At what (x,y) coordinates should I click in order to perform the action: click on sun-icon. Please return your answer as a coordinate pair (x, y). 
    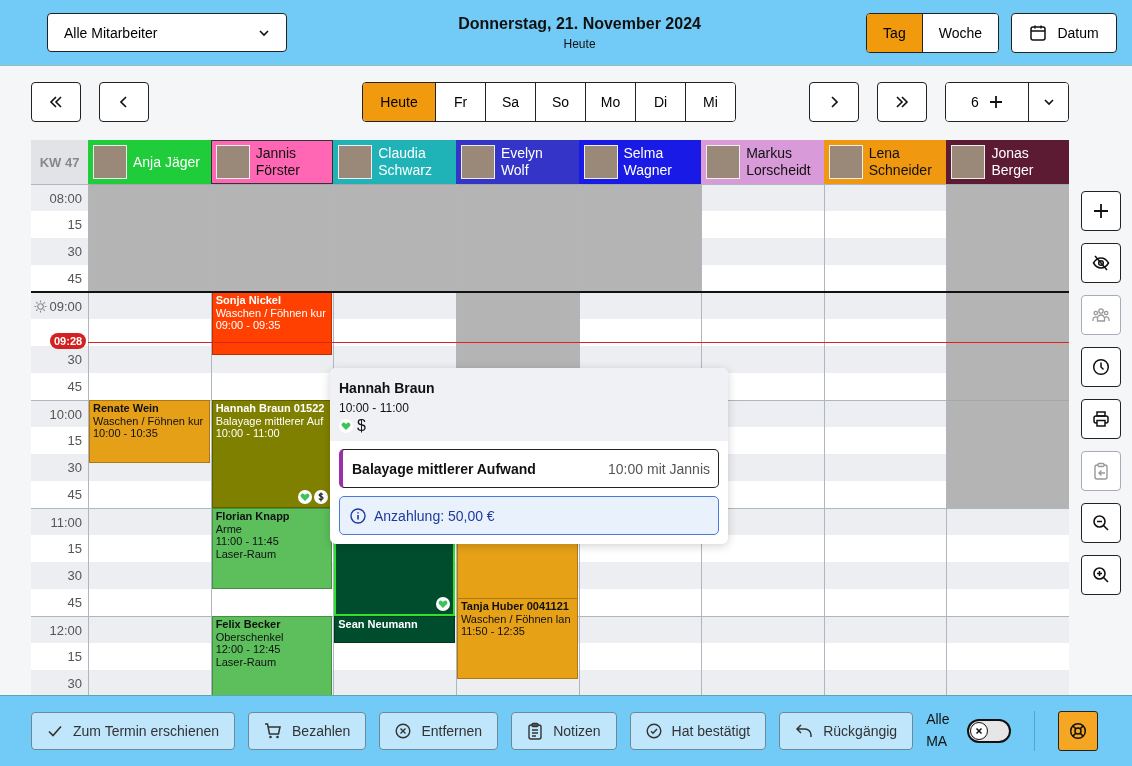
    Looking at the image, I should click on (41, 306).